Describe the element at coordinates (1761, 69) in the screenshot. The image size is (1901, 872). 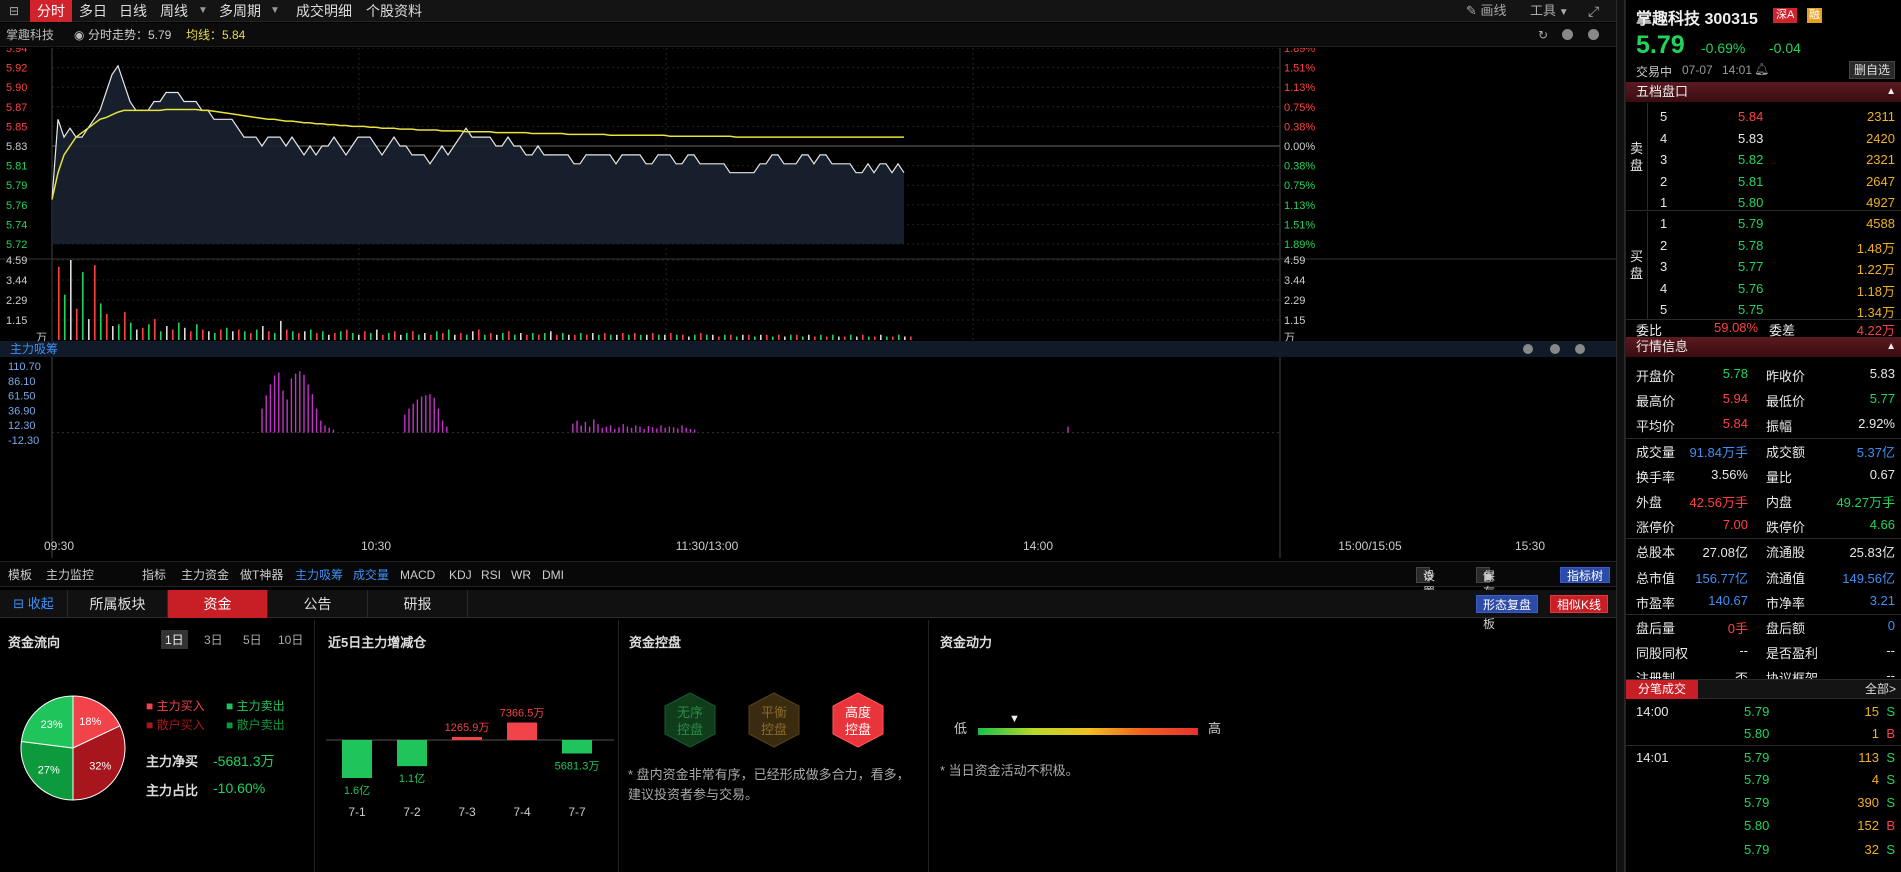
I see `bell-icon: 🔔︎` at that location.